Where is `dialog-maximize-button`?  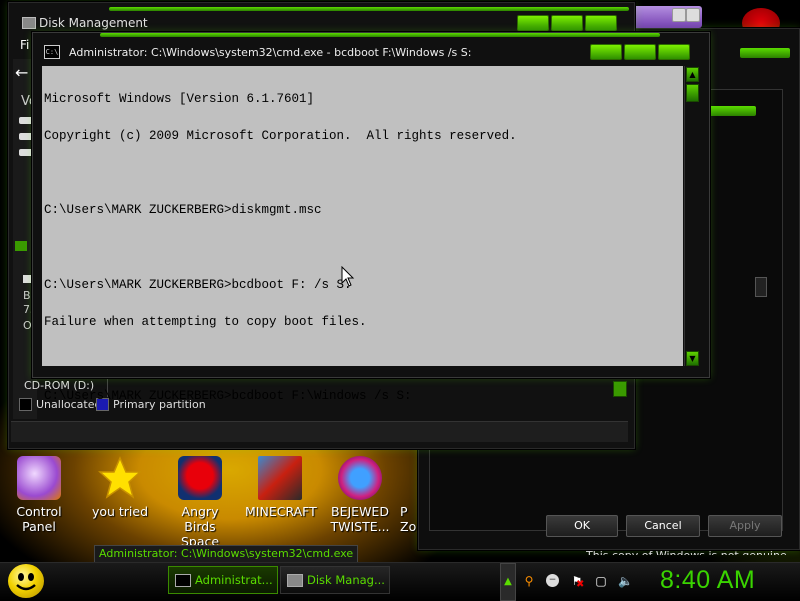 dialog-maximize-button is located at coordinates (679, 15).